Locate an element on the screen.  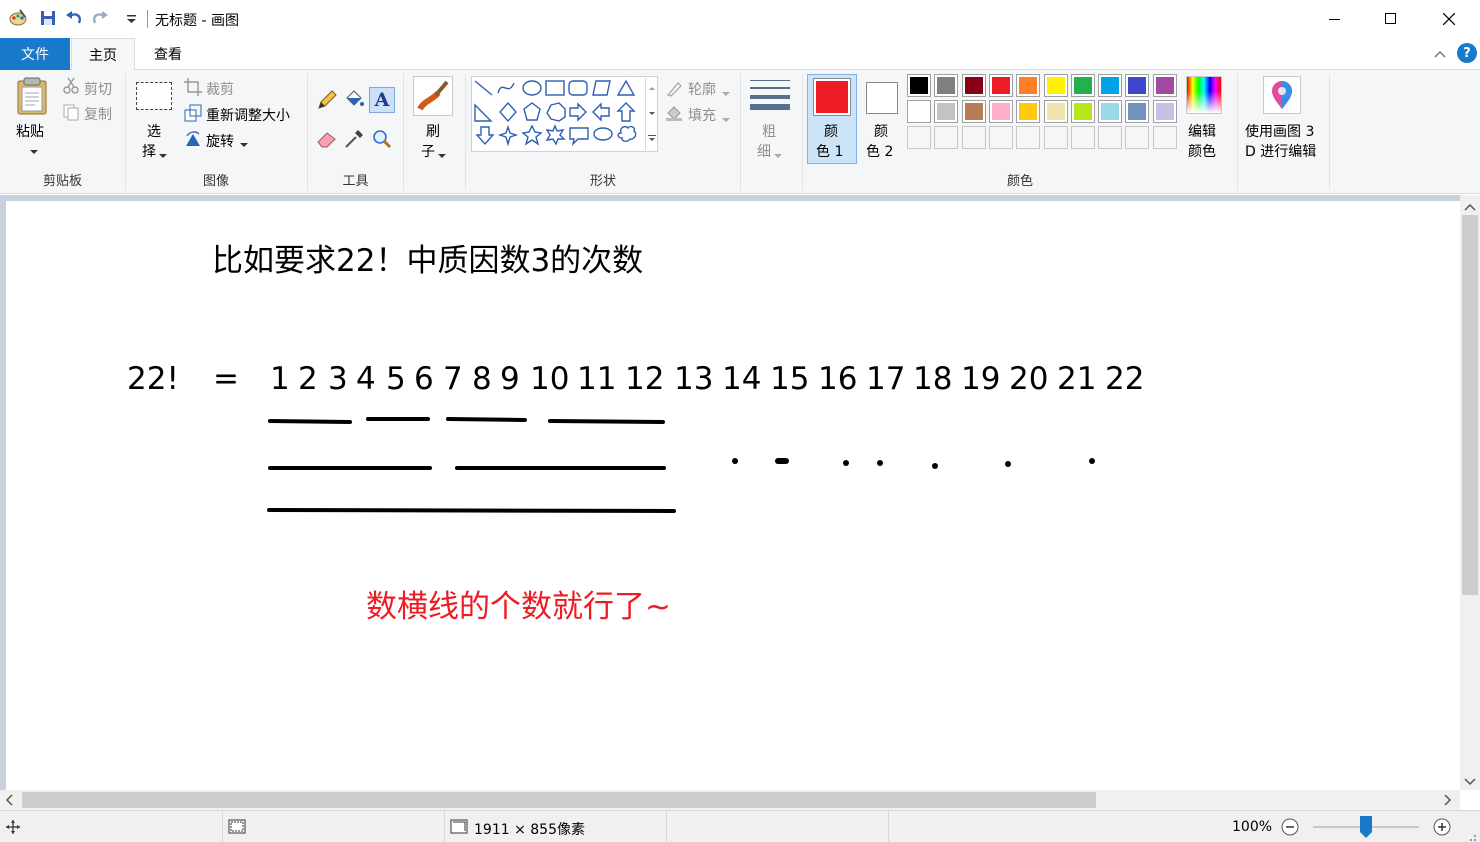
brushes-label: 刷 is located at coordinates (433, 131).